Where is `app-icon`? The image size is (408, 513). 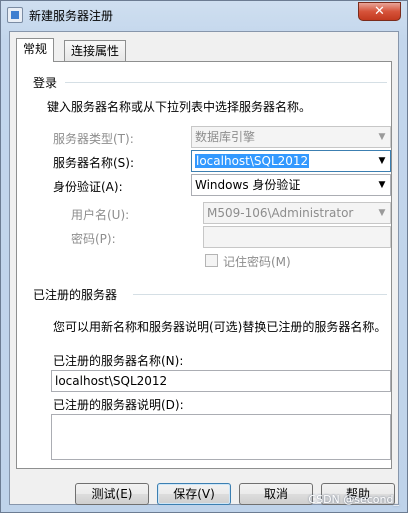 app-icon is located at coordinates (15, 15).